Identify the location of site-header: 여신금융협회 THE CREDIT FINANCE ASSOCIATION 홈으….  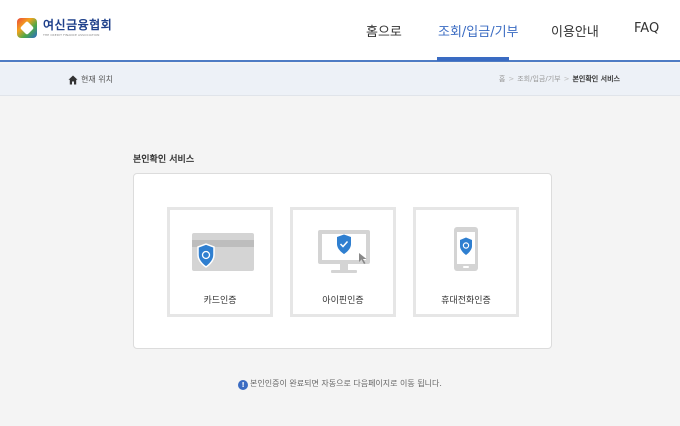
(340, 31).